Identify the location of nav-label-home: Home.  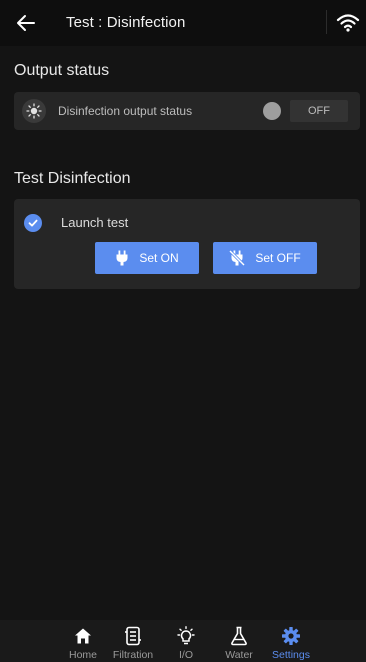
(82, 655).